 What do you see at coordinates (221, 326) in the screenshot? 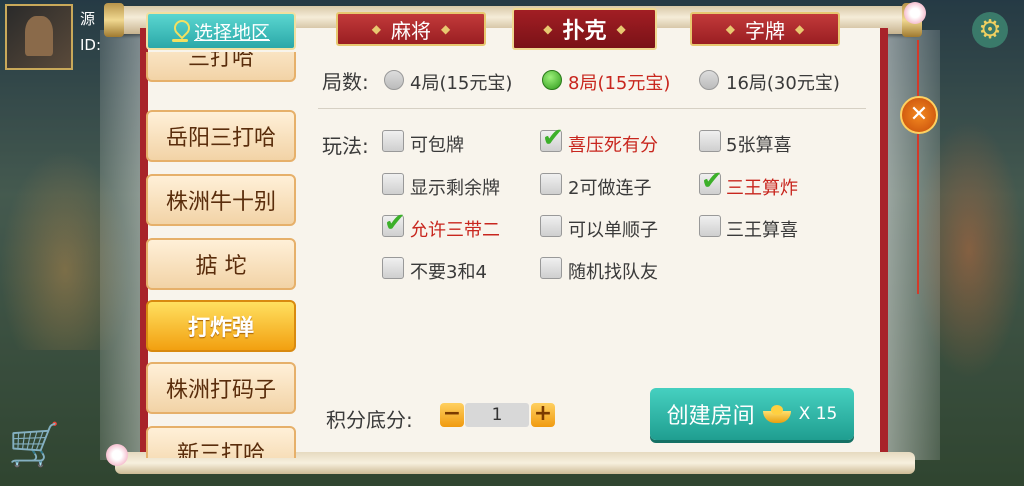
I see `category-item-active: 打炸弹` at bounding box center [221, 326].